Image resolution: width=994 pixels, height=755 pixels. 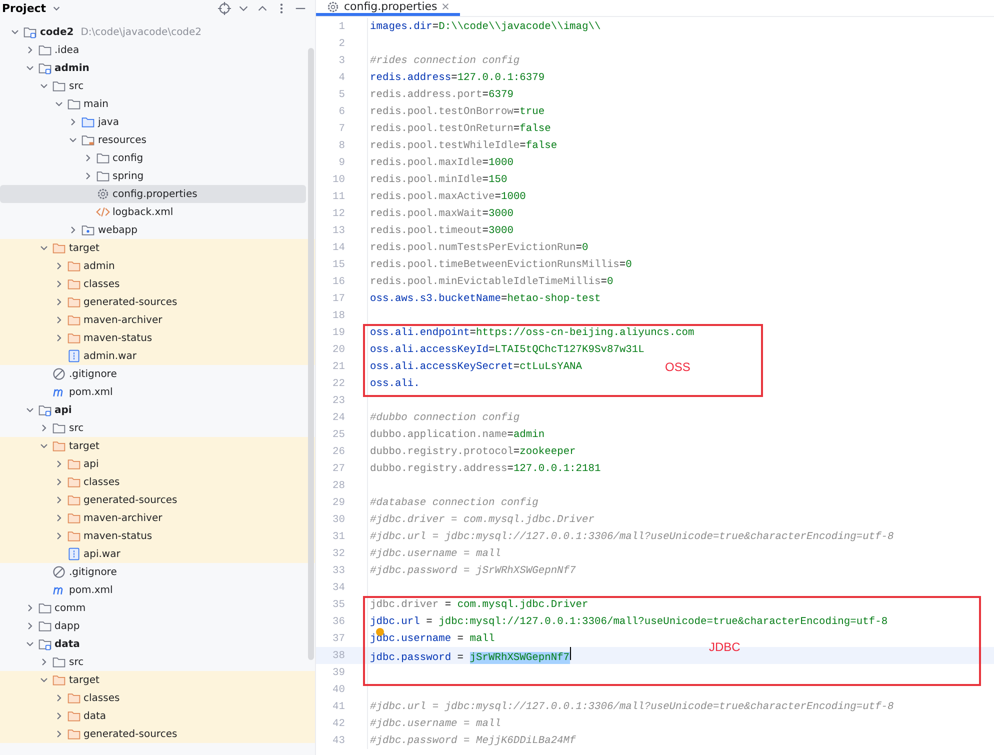 I want to click on line-number: 28, so click(x=338, y=486).